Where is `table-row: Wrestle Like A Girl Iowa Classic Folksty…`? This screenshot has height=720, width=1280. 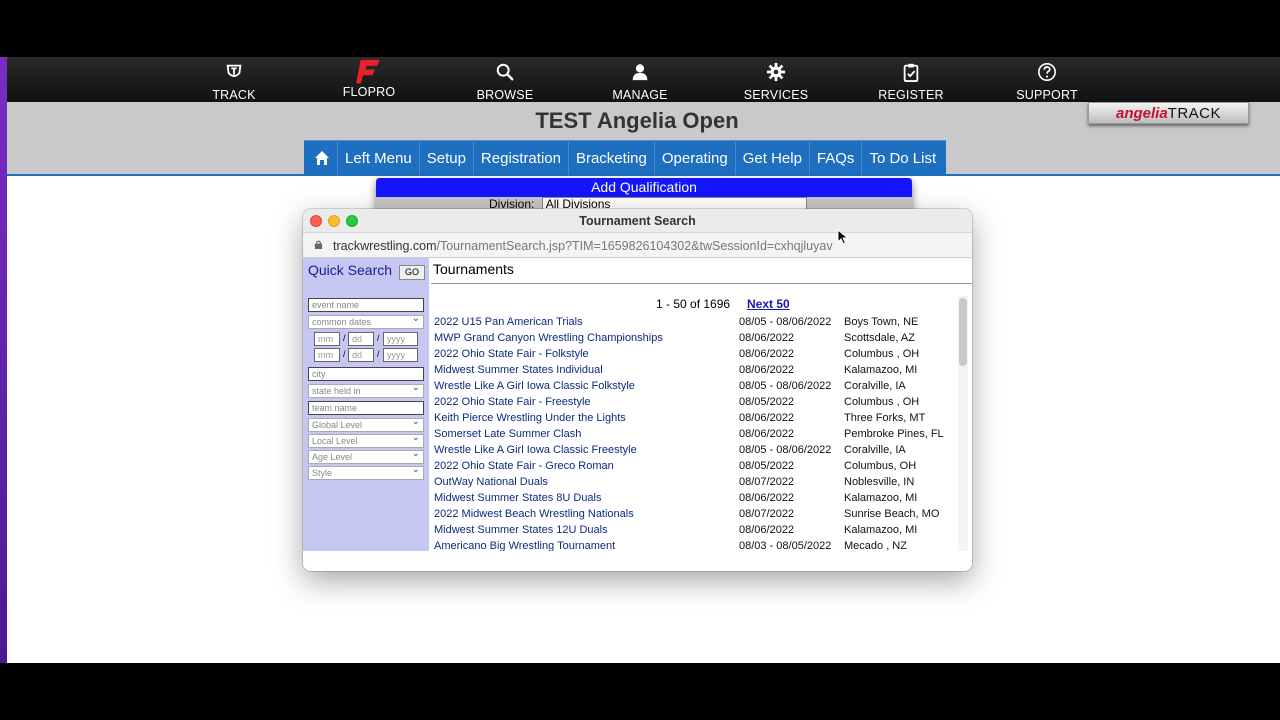 table-row: Wrestle Like A Girl Iowa Classic Folksty… is located at coordinates (694, 388).